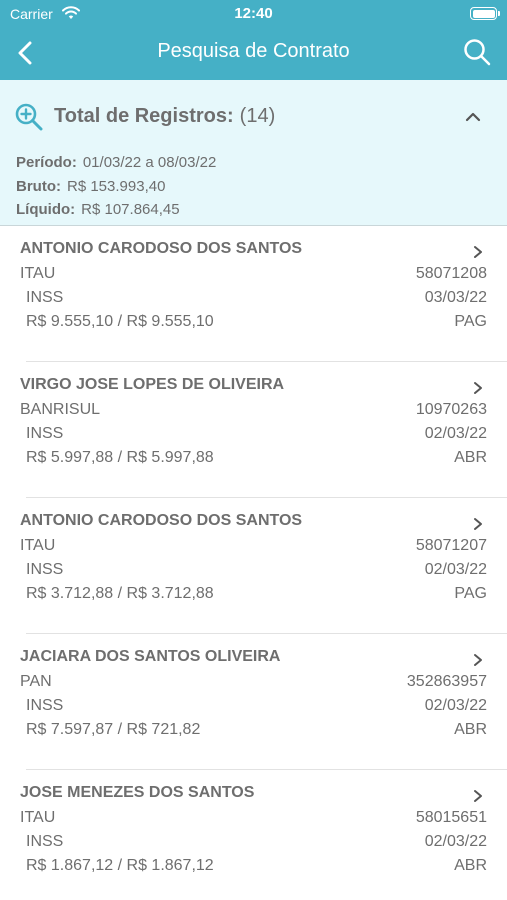  I want to click on bruto-value: R$ 153.993,40, so click(116, 186).